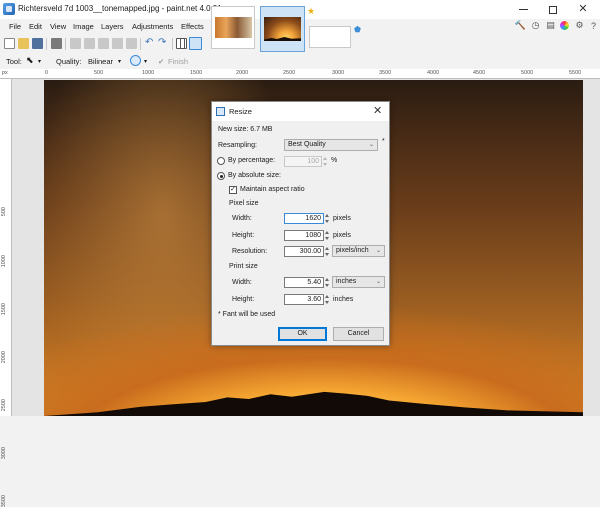 The image size is (600, 507). Describe the element at coordinates (83, 26) in the screenshot. I see `menu-image: Image` at that location.